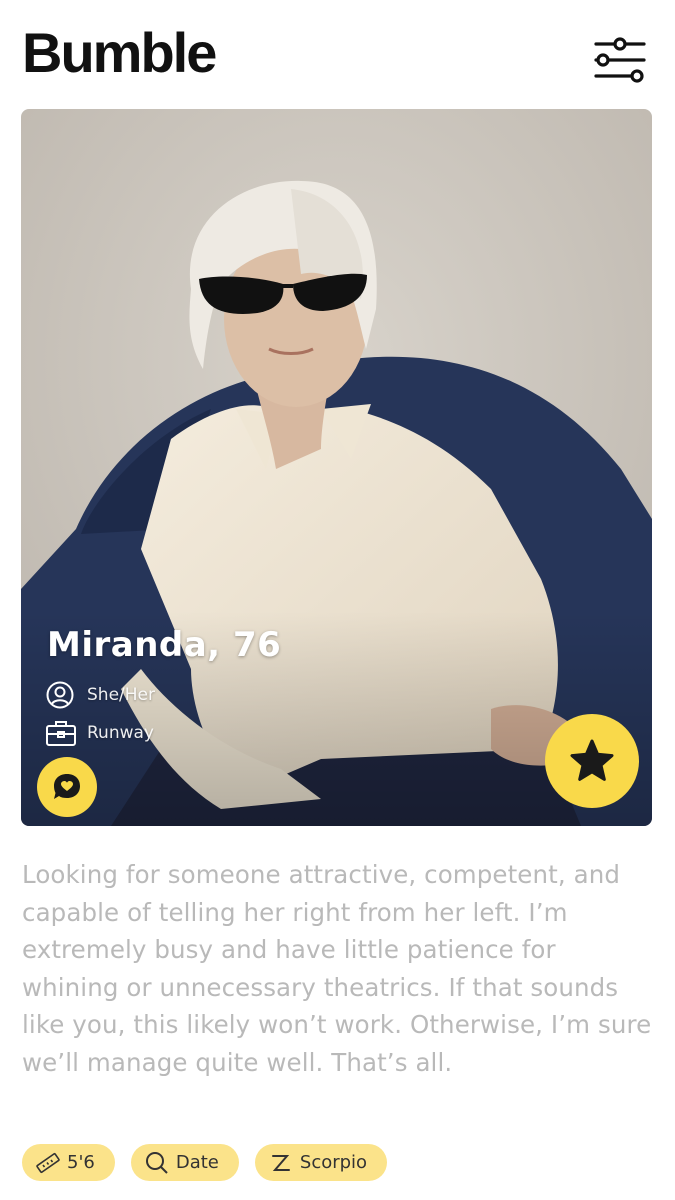 The width and height of the screenshot is (675, 1200). I want to click on compliment-chat-icon, so click(67, 786).